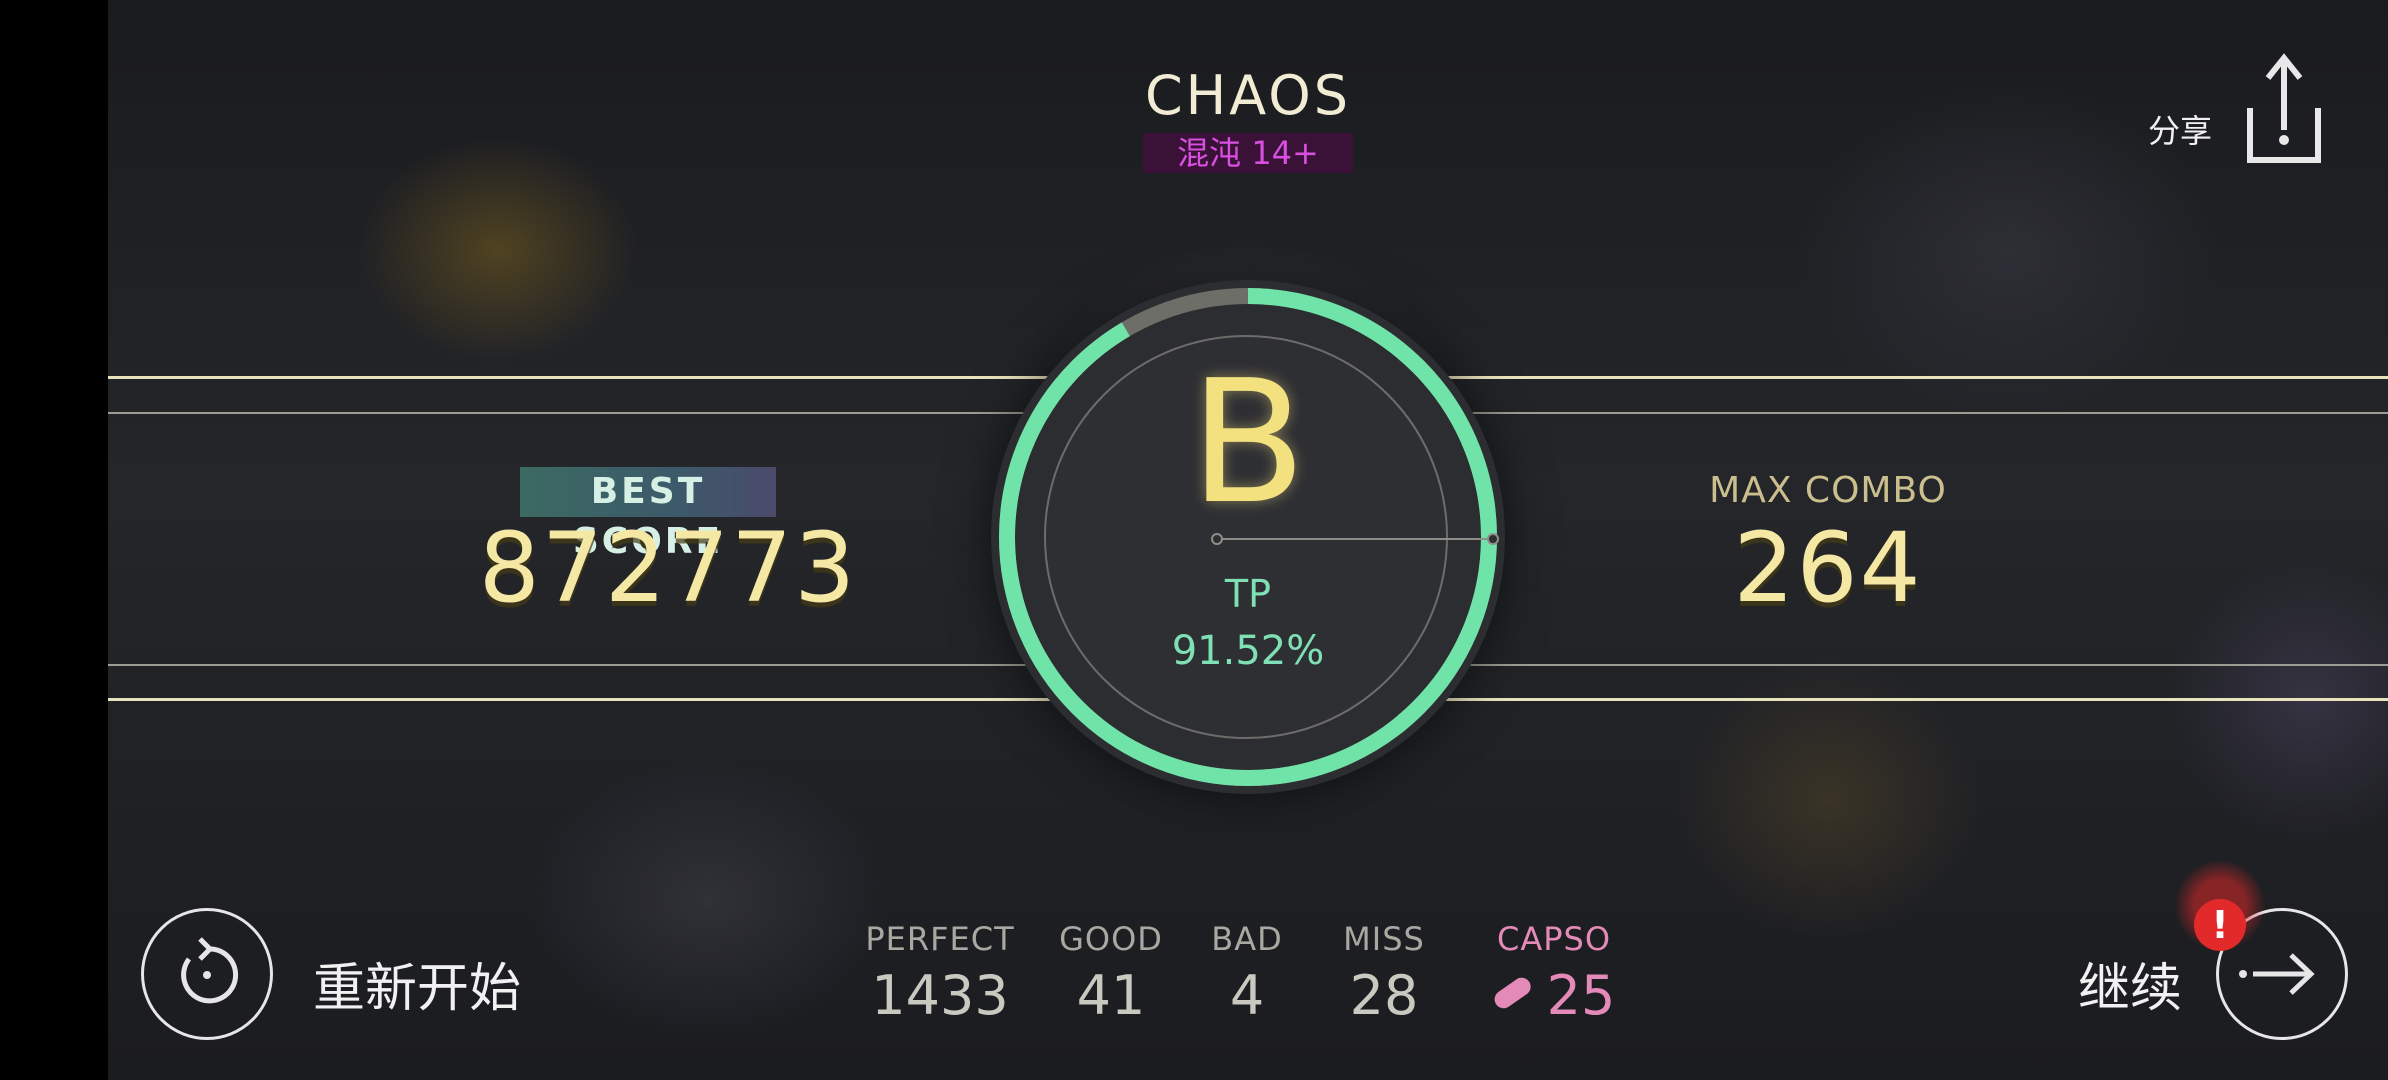 The height and width of the screenshot is (1080, 2388). What do you see at coordinates (2130, 983) in the screenshot?
I see `continue-label: 继续` at bounding box center [2130, 983].